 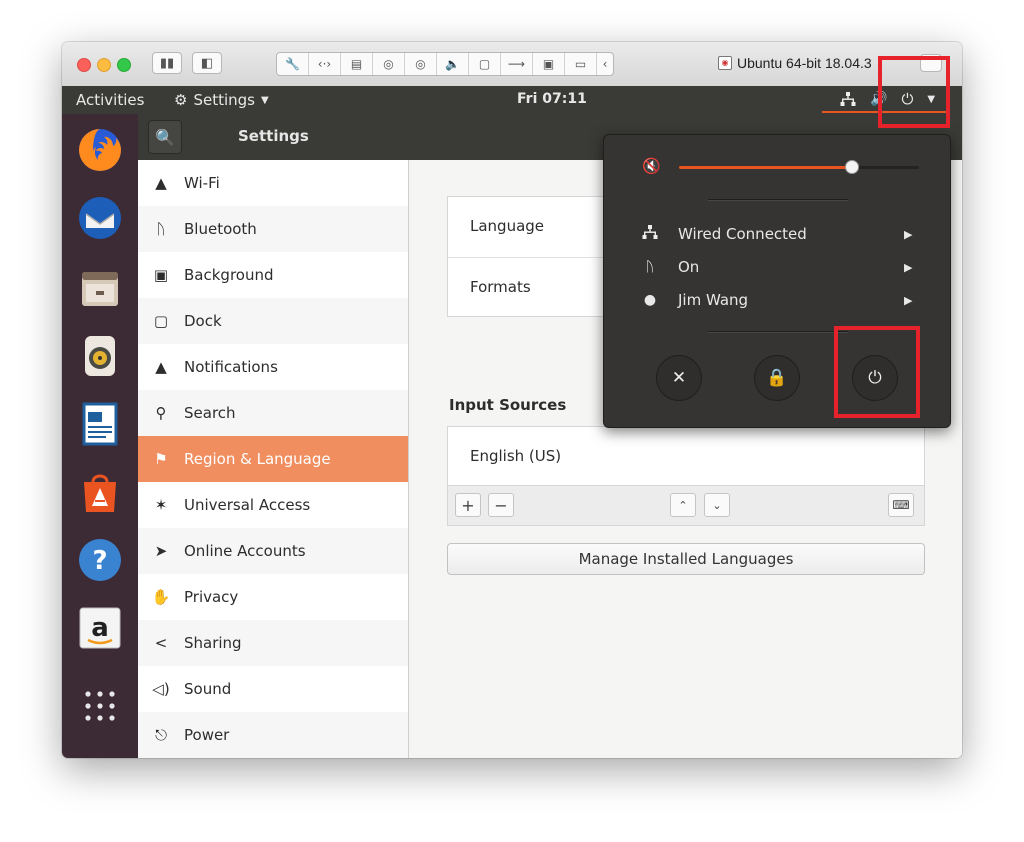 I want to click on folder-icon: ▭, so click(x=581, y=64).